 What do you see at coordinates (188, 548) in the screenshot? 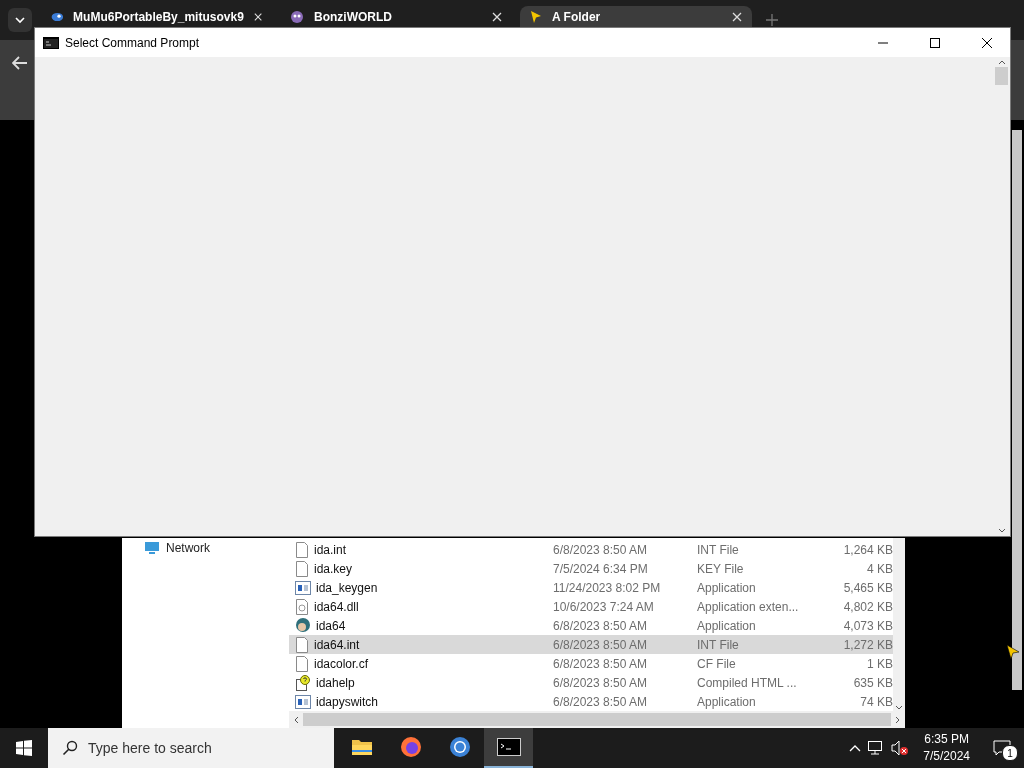
I see `nav-item-label: Network` at bounding box center [188, 548].